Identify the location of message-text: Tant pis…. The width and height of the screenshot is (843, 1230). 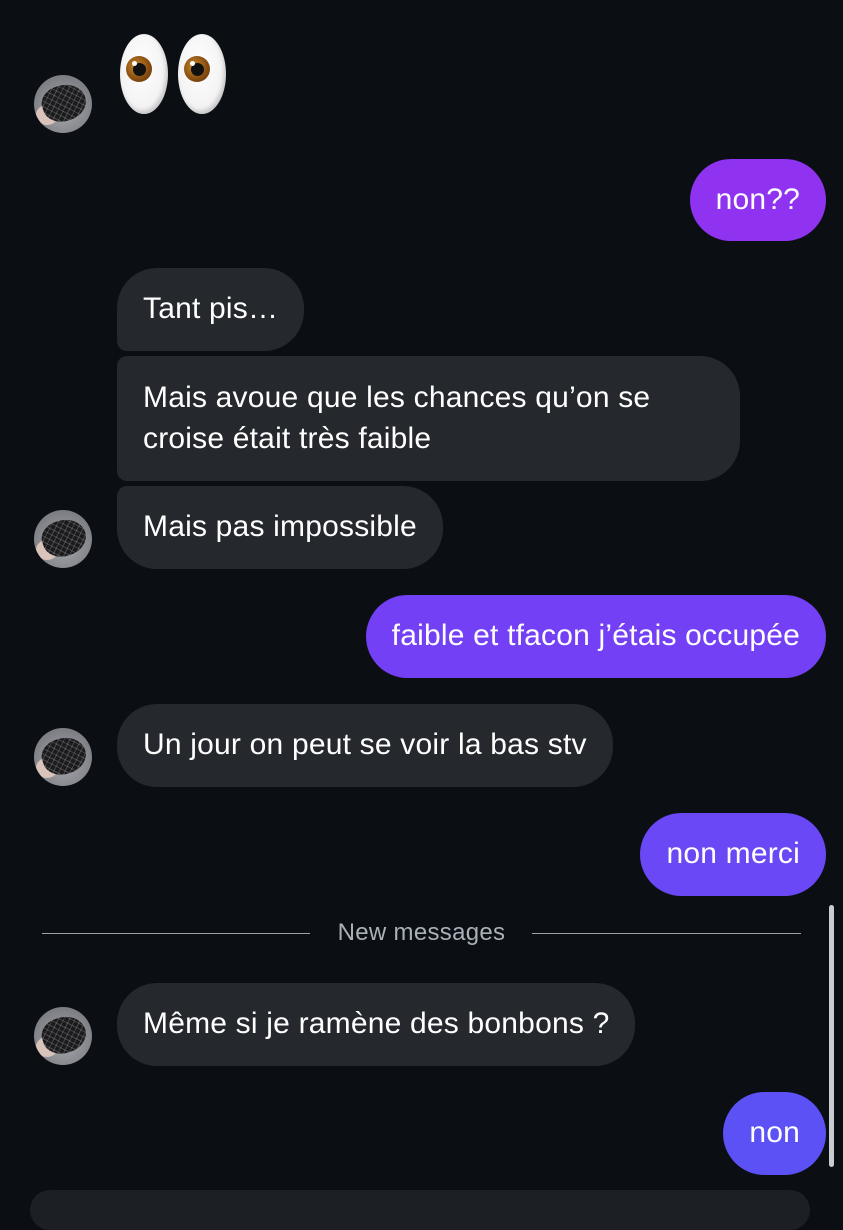
(211, 308).